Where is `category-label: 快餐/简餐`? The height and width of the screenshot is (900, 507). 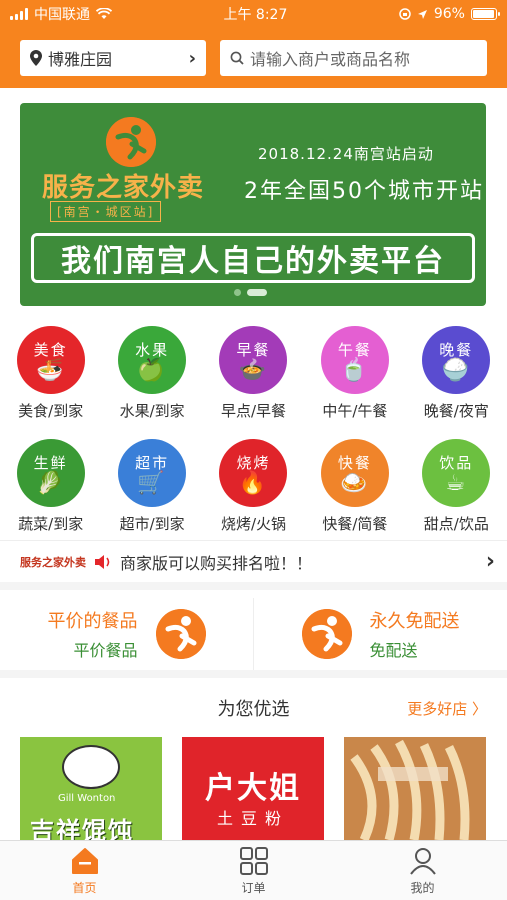 category-label: 快餐/简餐 is located at coordinates (355, 524).